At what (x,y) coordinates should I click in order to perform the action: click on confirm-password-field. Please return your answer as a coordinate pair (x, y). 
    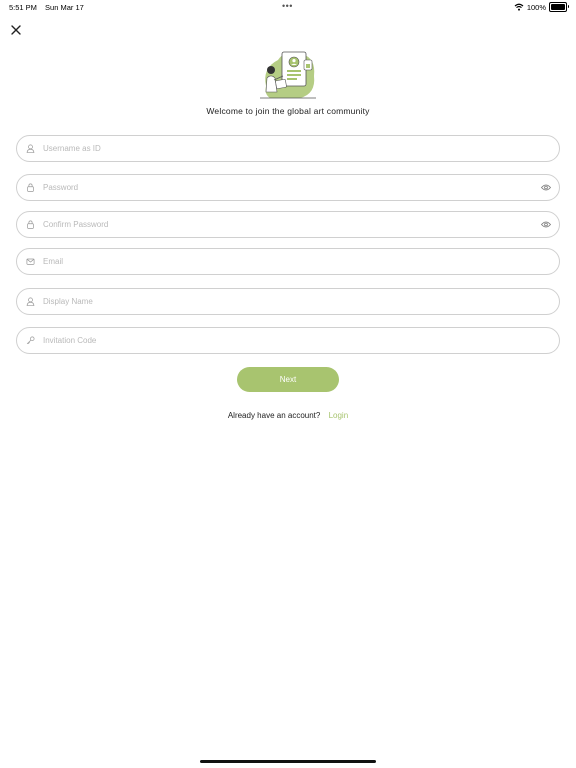
    Looking at the image, I should click on (288, 224).